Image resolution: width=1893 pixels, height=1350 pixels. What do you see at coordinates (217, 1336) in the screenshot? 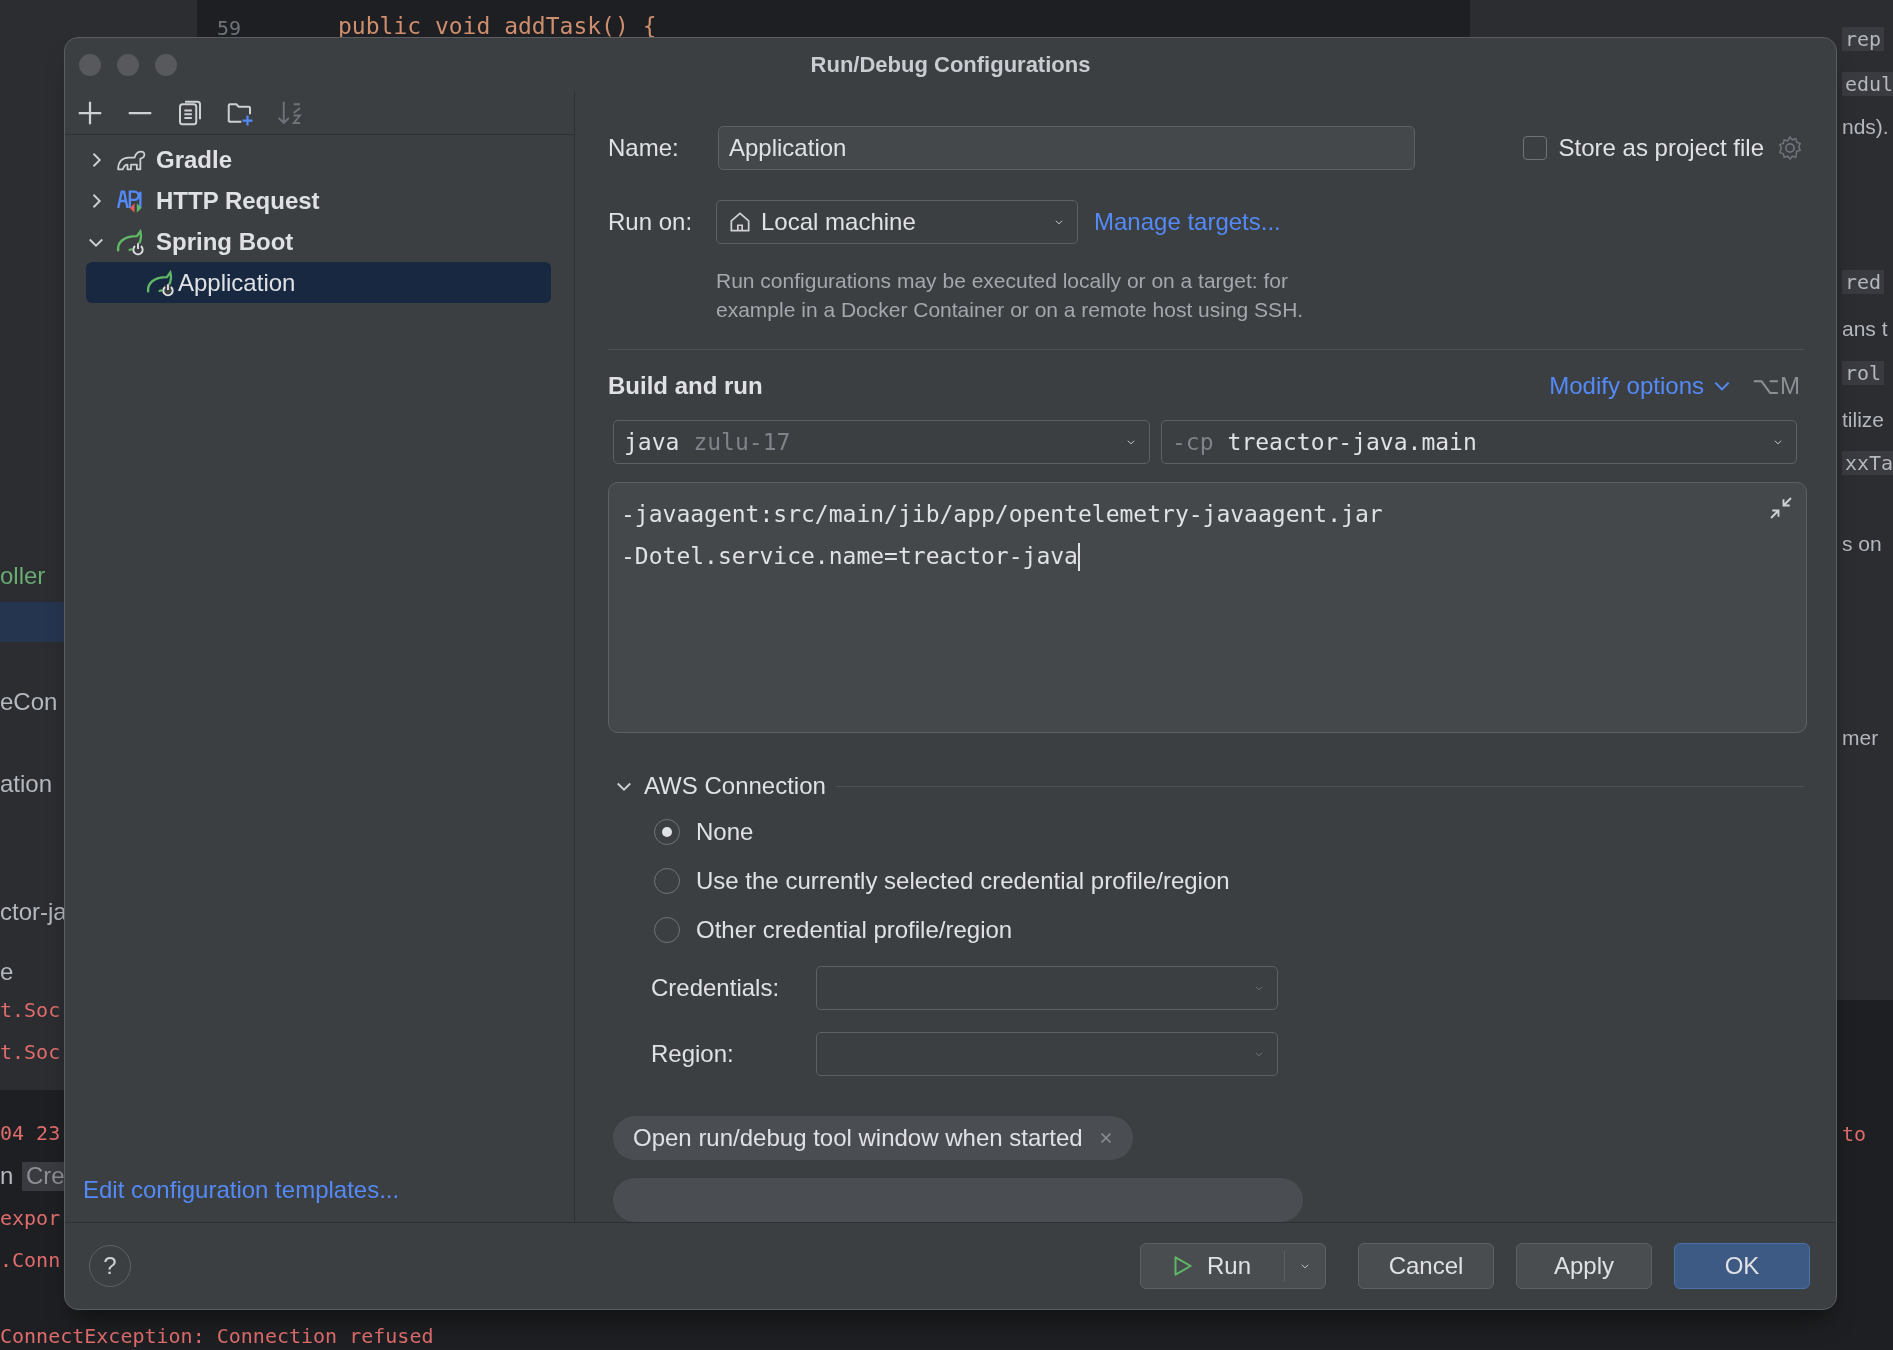
I see `console-line: ConnectException: Connection refused` at bounding box center [217, 1336].